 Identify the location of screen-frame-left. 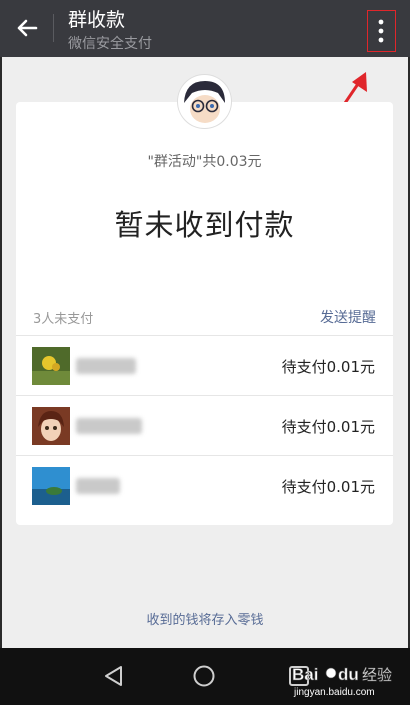
(1, 324).